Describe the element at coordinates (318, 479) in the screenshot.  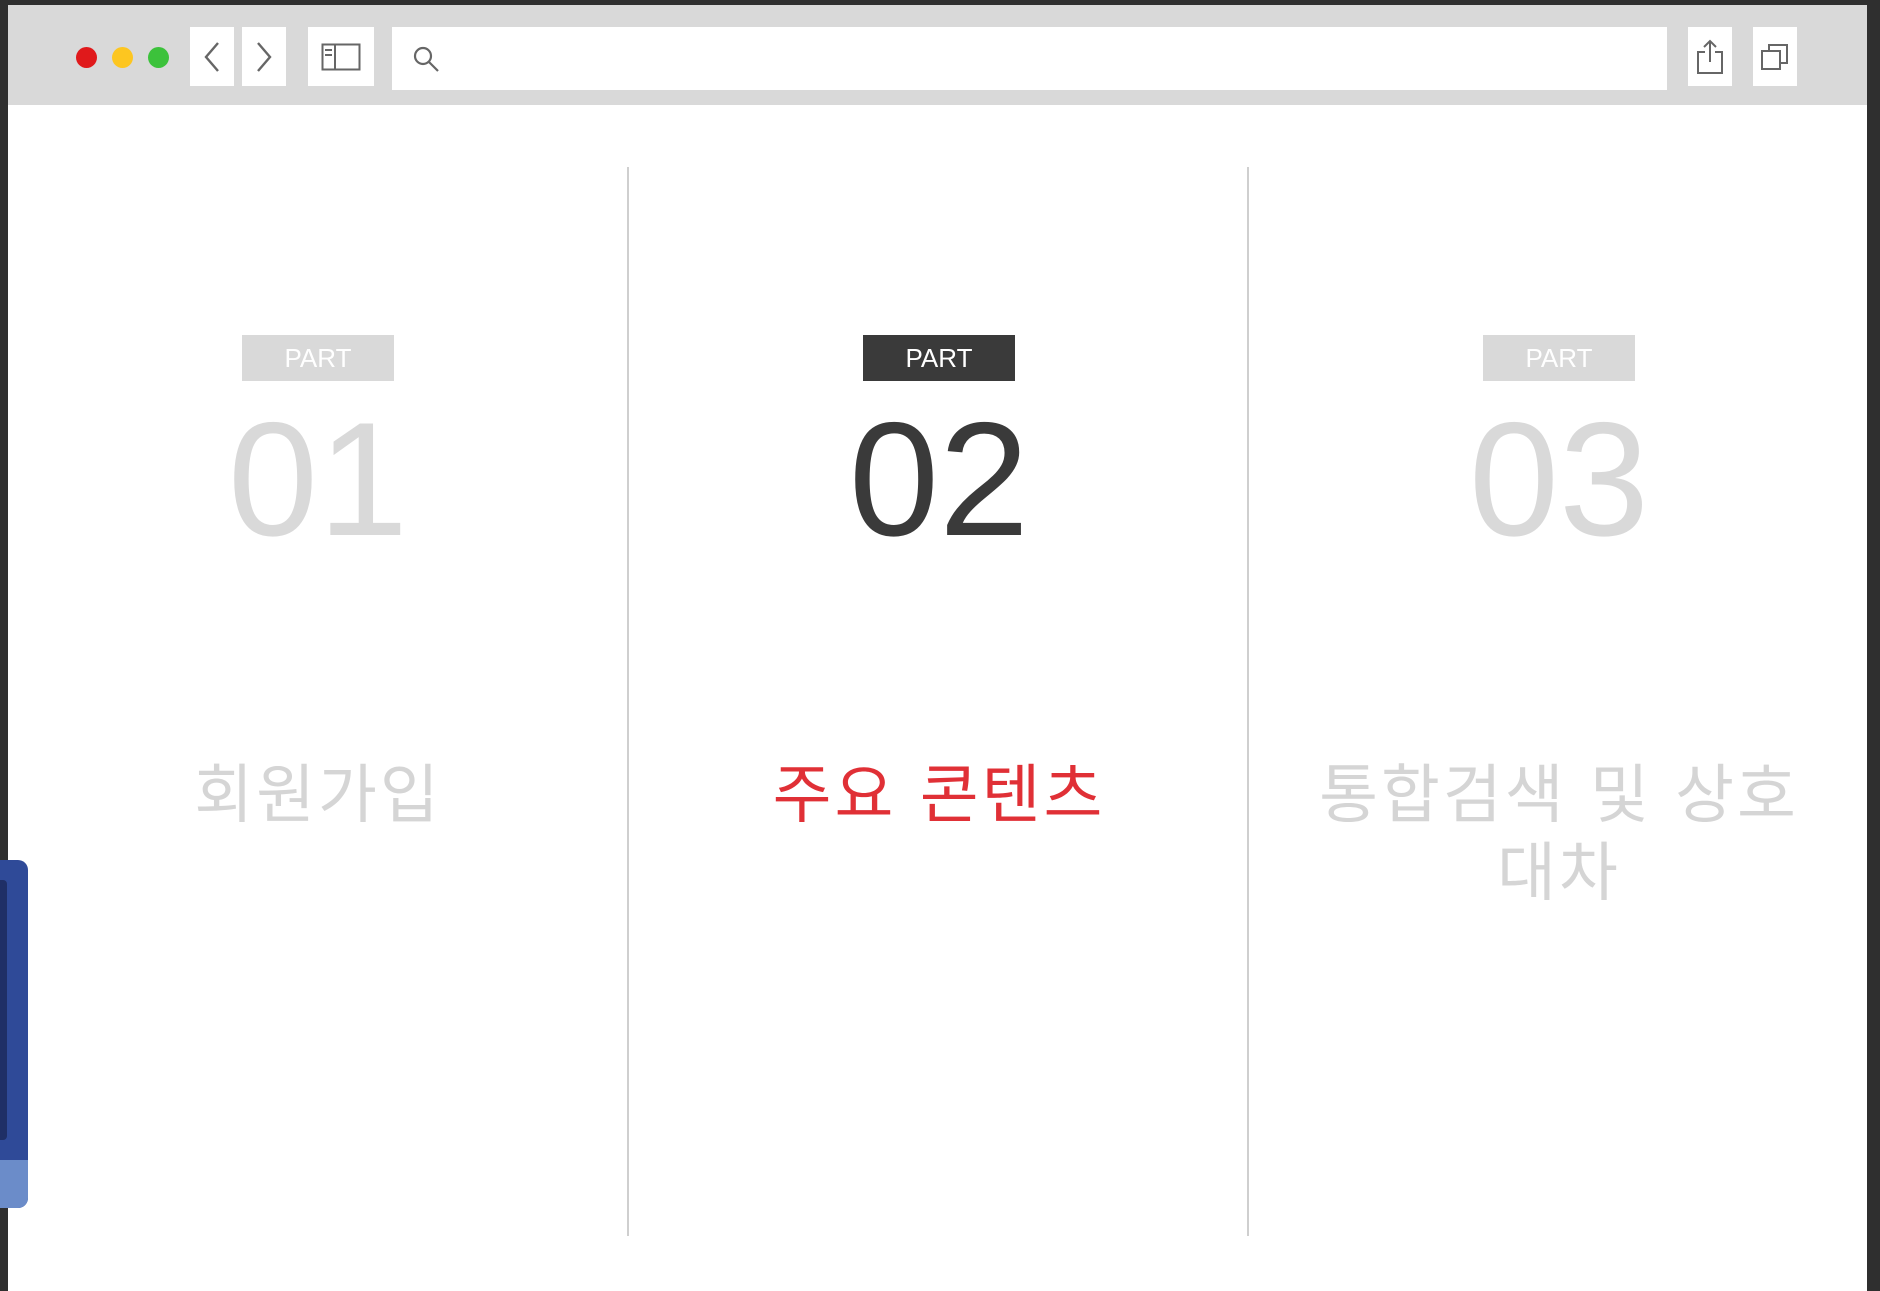
I see `part-number: 01` at that location.